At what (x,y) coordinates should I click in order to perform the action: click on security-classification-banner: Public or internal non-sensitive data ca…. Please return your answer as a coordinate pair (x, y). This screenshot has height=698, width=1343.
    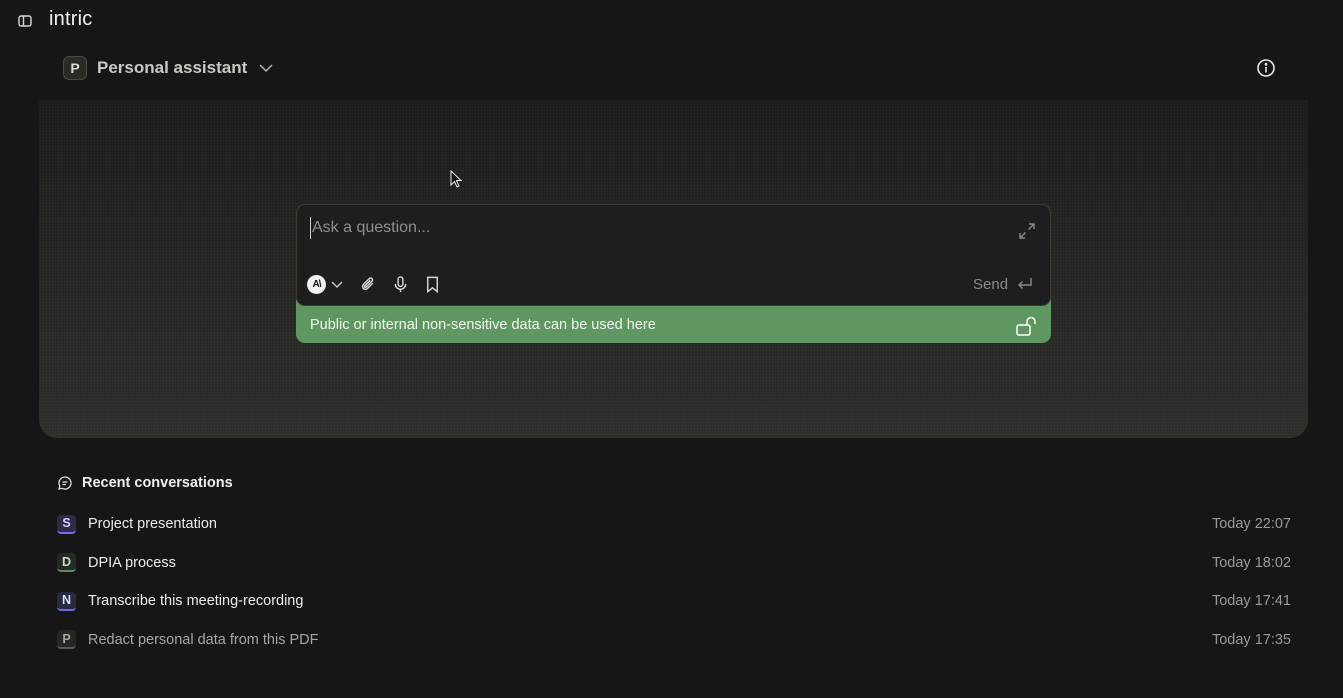
    Looking at the image, I should click on (673, 321).